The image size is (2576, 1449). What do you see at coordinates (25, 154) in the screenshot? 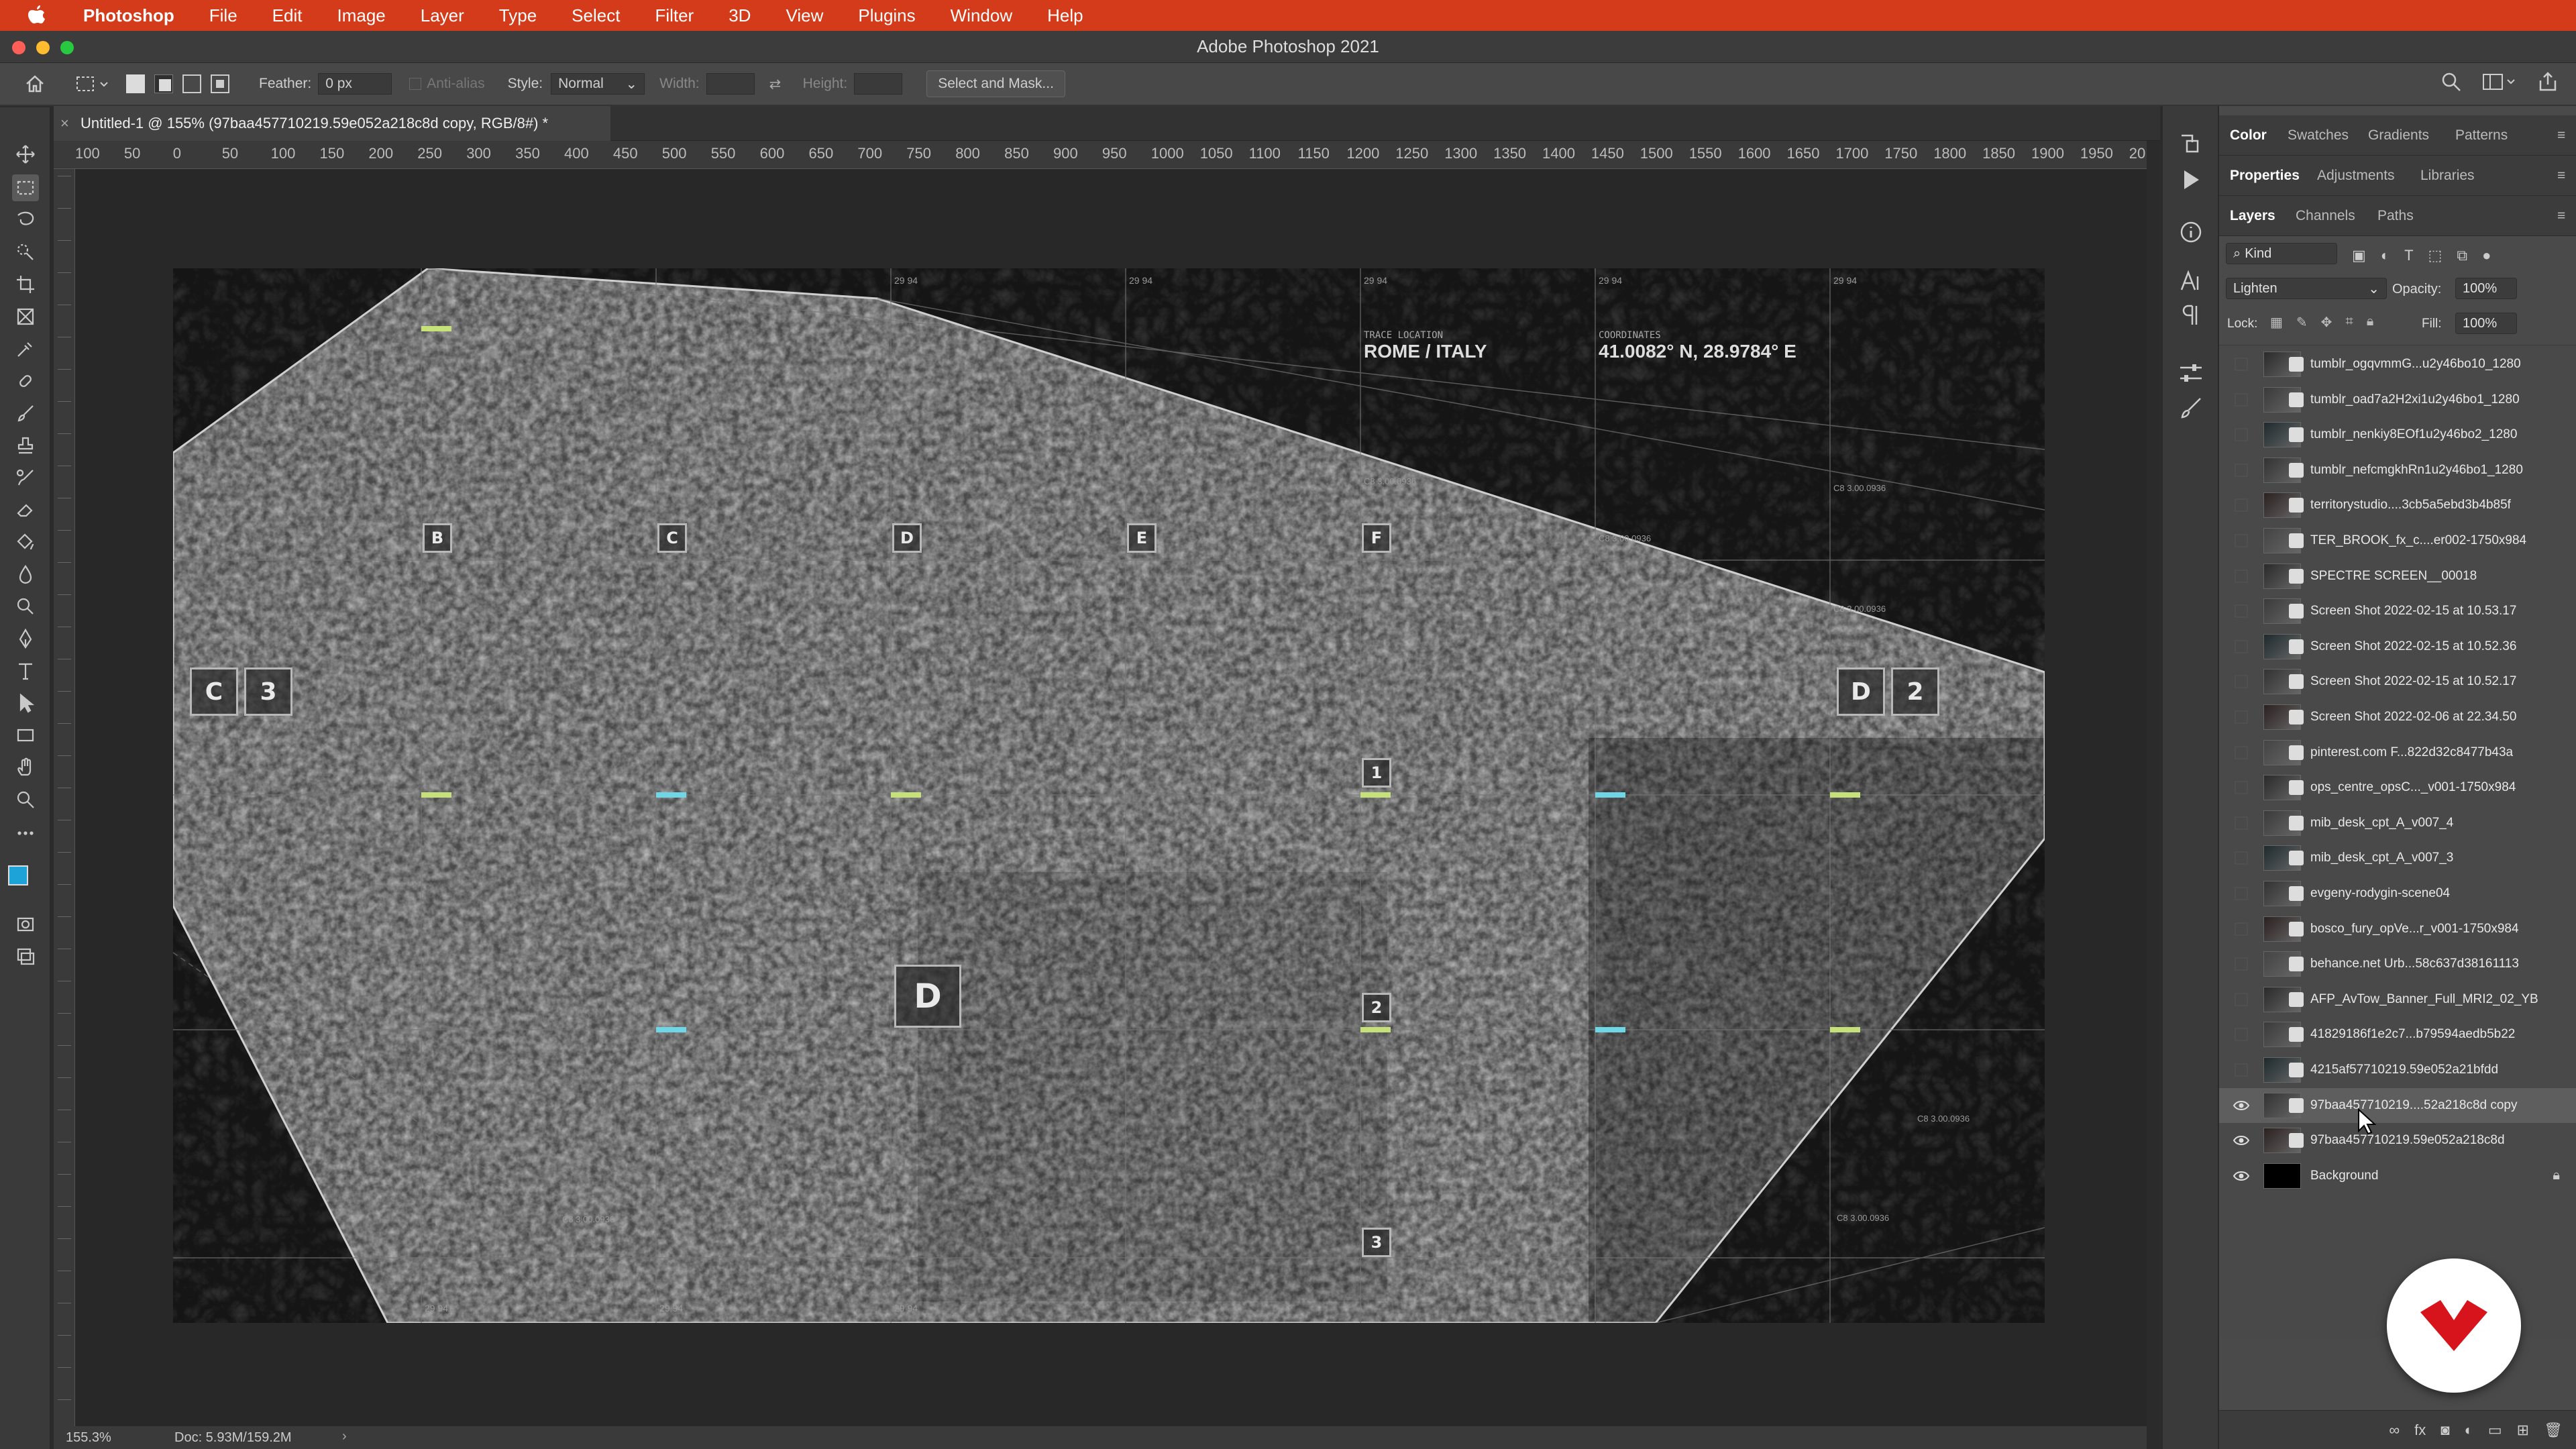
I see `move-tool-icon` at bounding box center [25, 154].